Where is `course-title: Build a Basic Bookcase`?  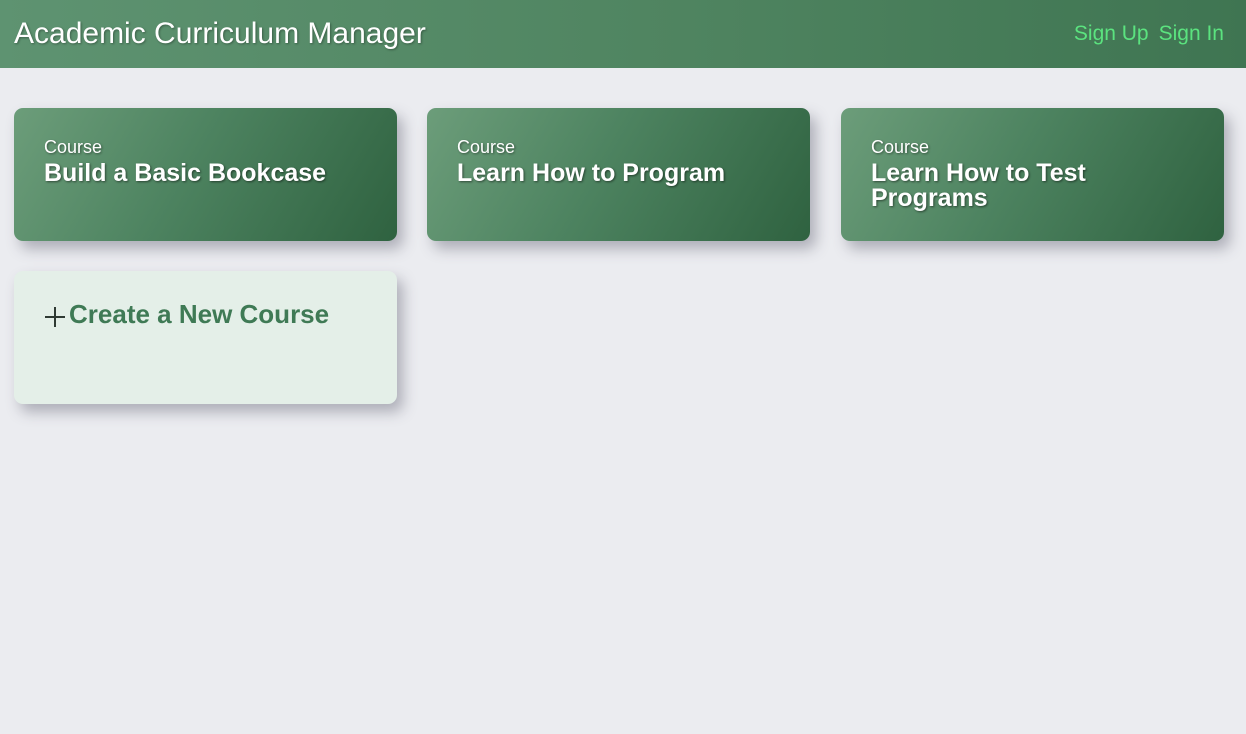
course-title: Build a Basic Bookcase is located at coordinates (185, 173).